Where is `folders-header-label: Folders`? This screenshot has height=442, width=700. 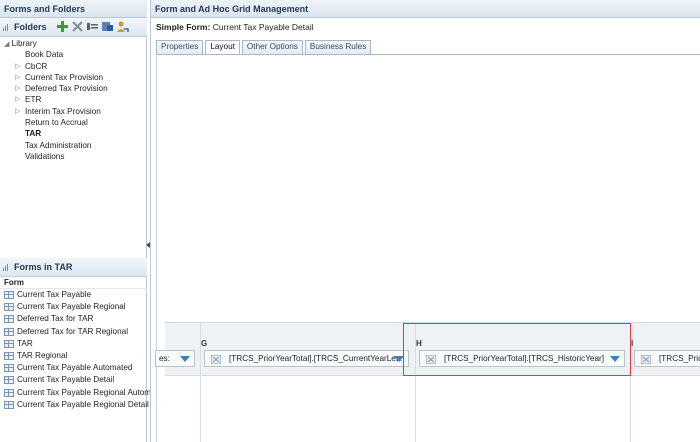 folders-header-label: Folders is located at coordinates (30, 27).